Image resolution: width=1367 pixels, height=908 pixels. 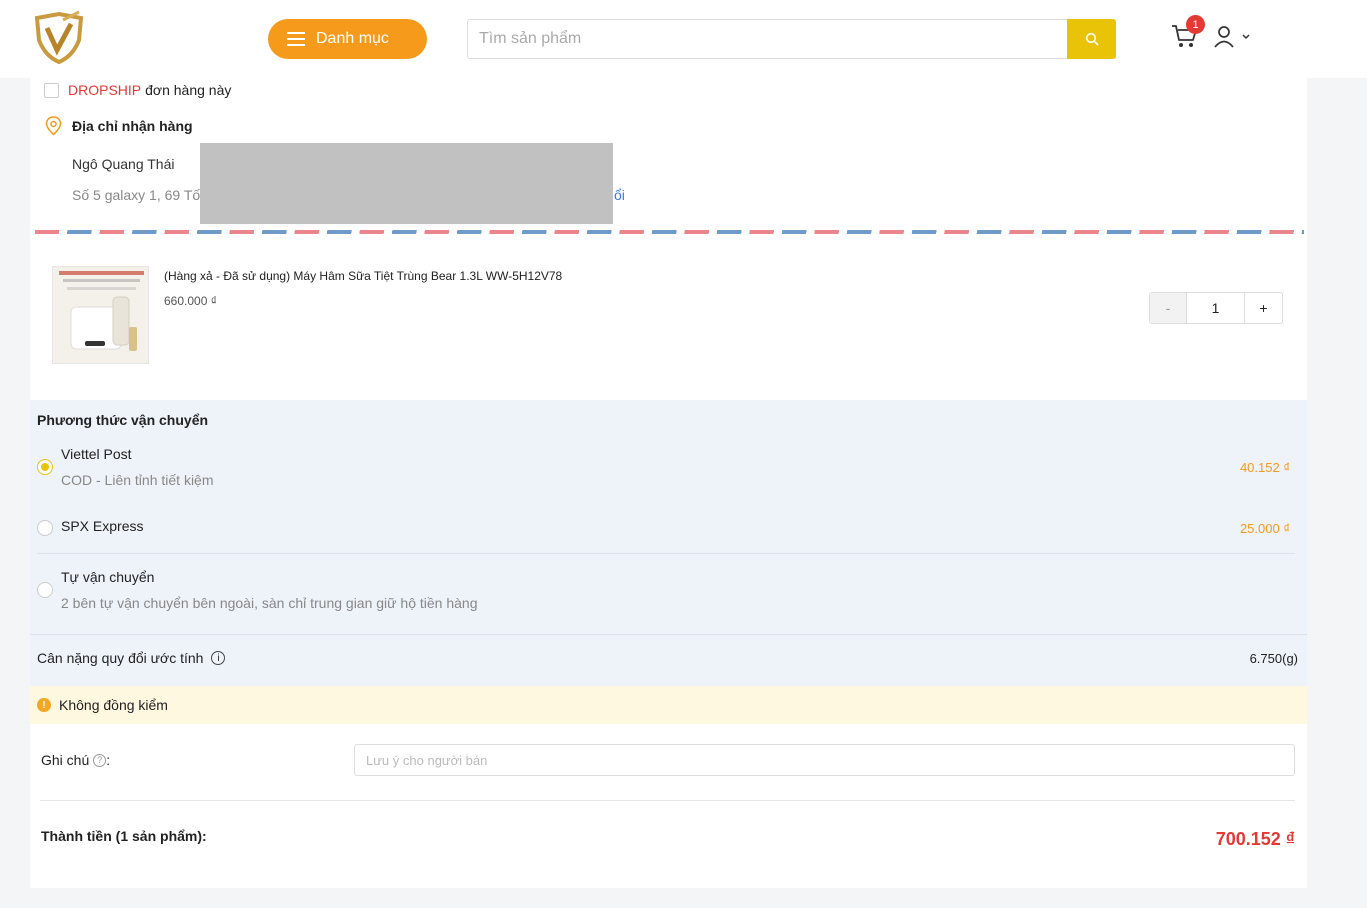 What do you see at coordinates (136, 195) in the screenshot?
I see `address-line: Số 5 galaxy 1, 69 Tố` at bounding box center [136, 195].